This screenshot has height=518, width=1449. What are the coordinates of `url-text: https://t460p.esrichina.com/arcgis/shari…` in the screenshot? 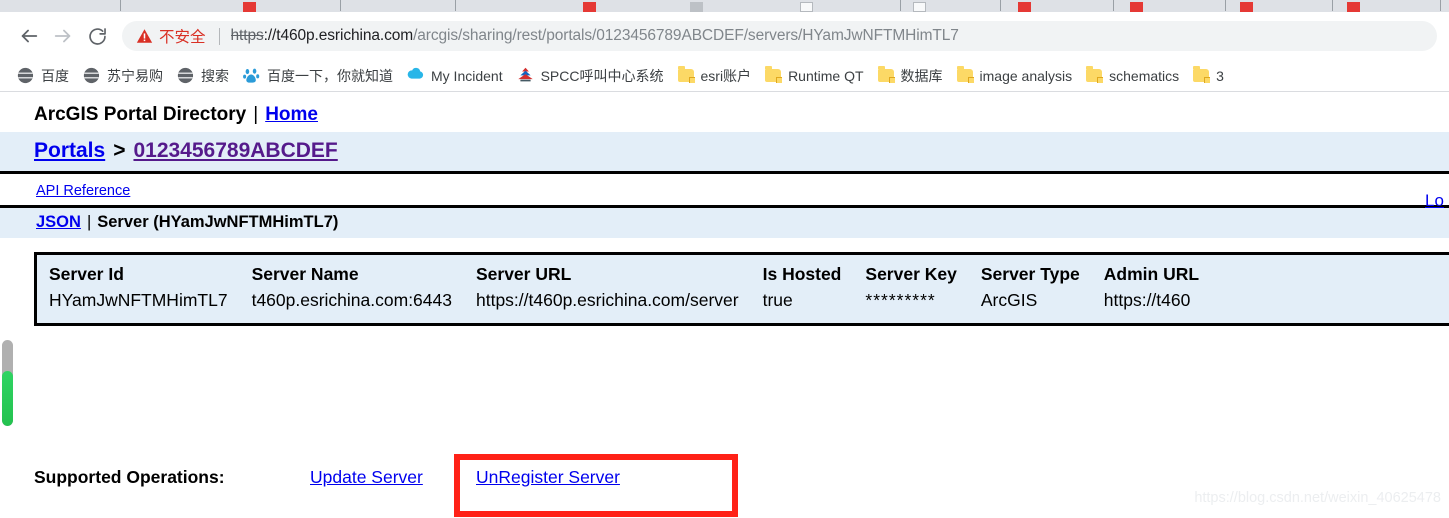 It's located at (595, 36).